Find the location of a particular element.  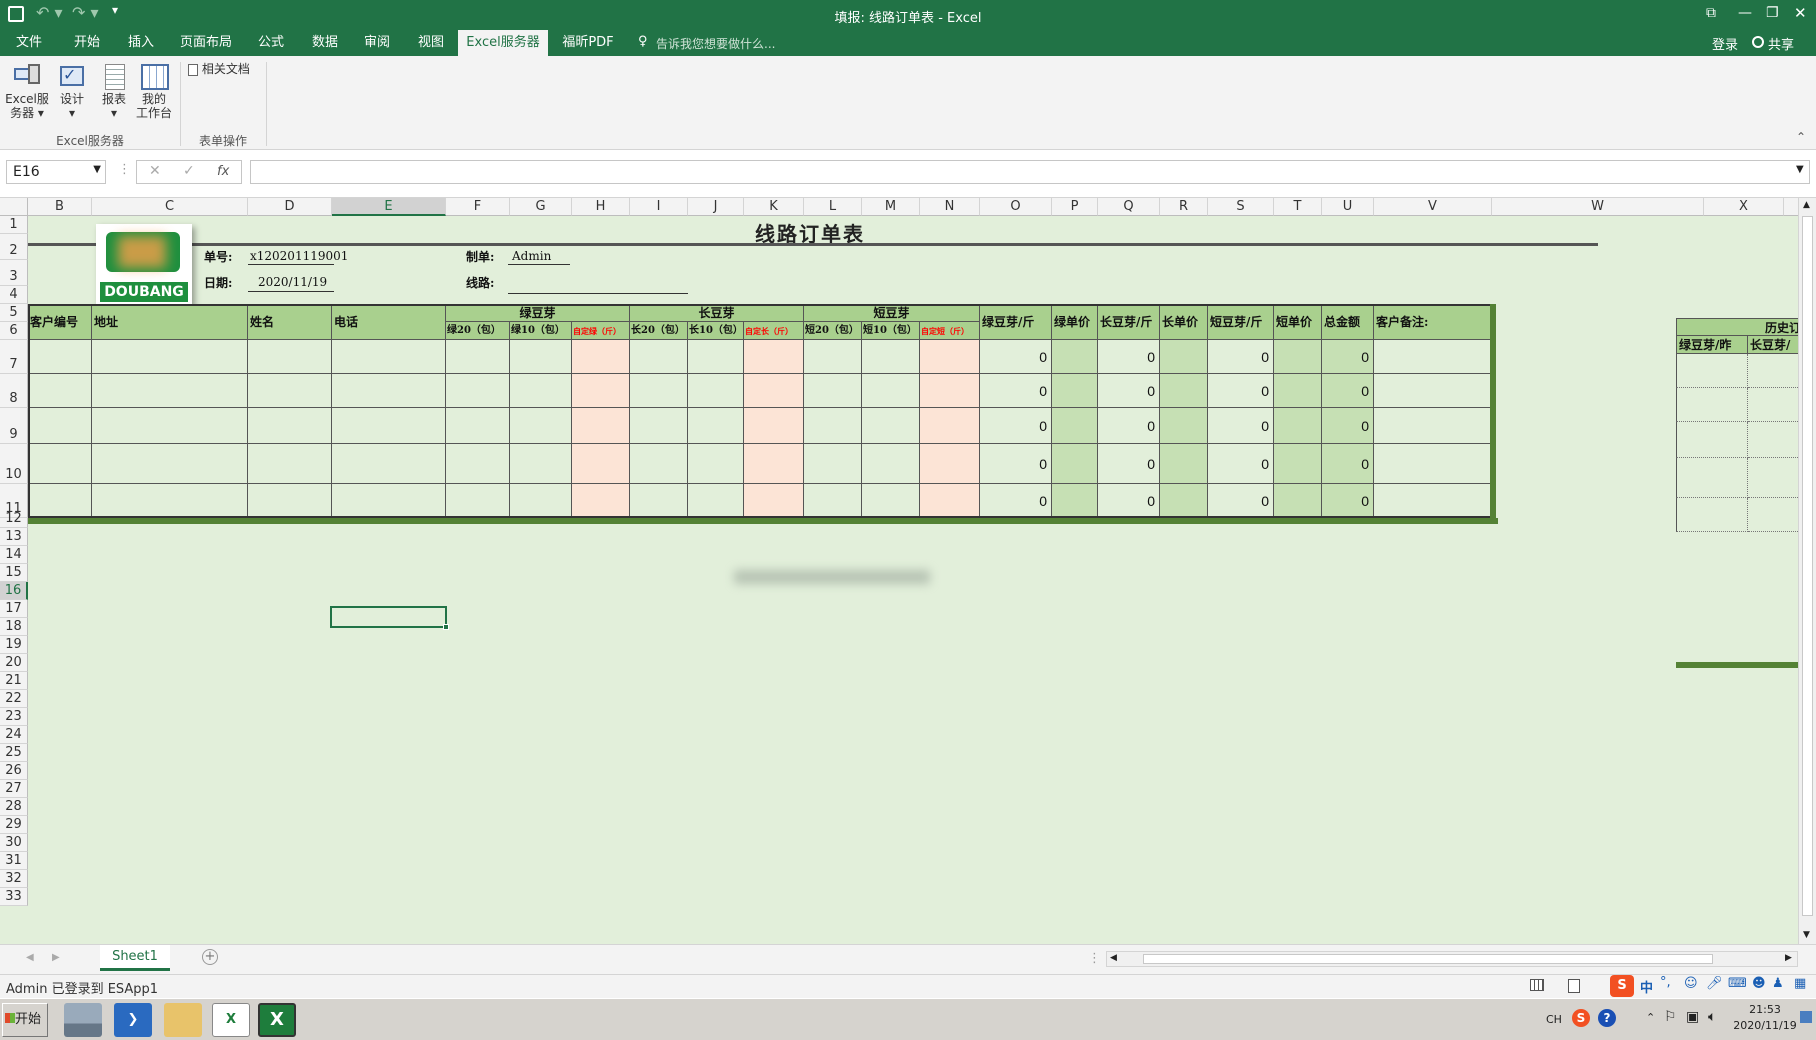

table-cell-s7: 0 is located at coordinates (1241, 357).